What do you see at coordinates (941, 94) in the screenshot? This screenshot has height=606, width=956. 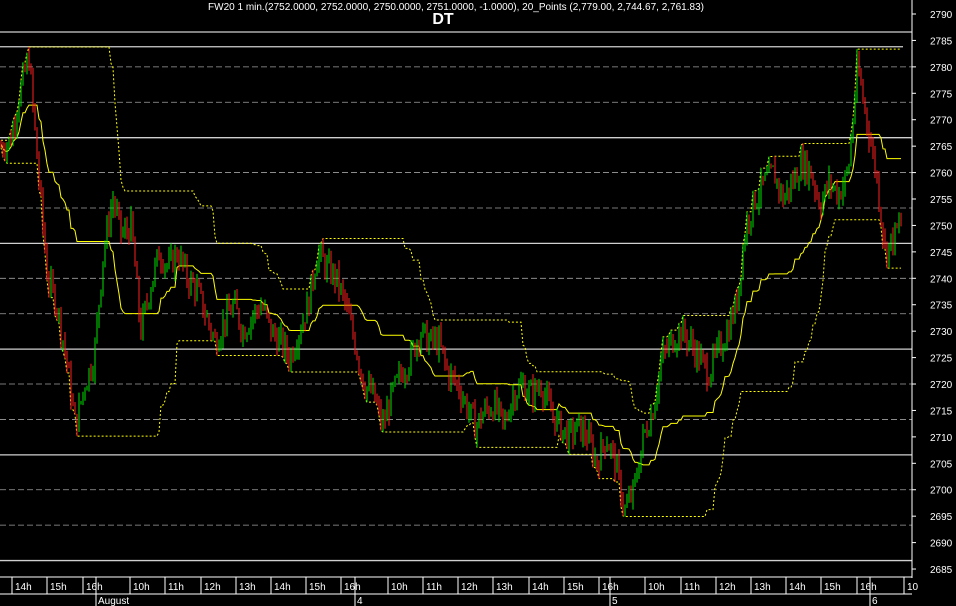 I see `price-tick-label: 2775` at bounding box center [941, 94].